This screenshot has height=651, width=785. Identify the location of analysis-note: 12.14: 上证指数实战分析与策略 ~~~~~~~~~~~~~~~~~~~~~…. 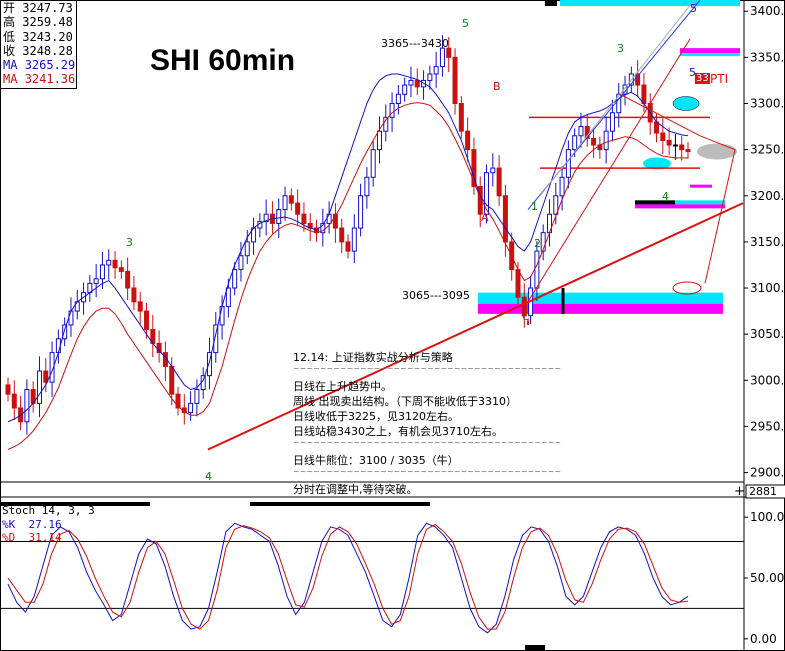
(443, 423).